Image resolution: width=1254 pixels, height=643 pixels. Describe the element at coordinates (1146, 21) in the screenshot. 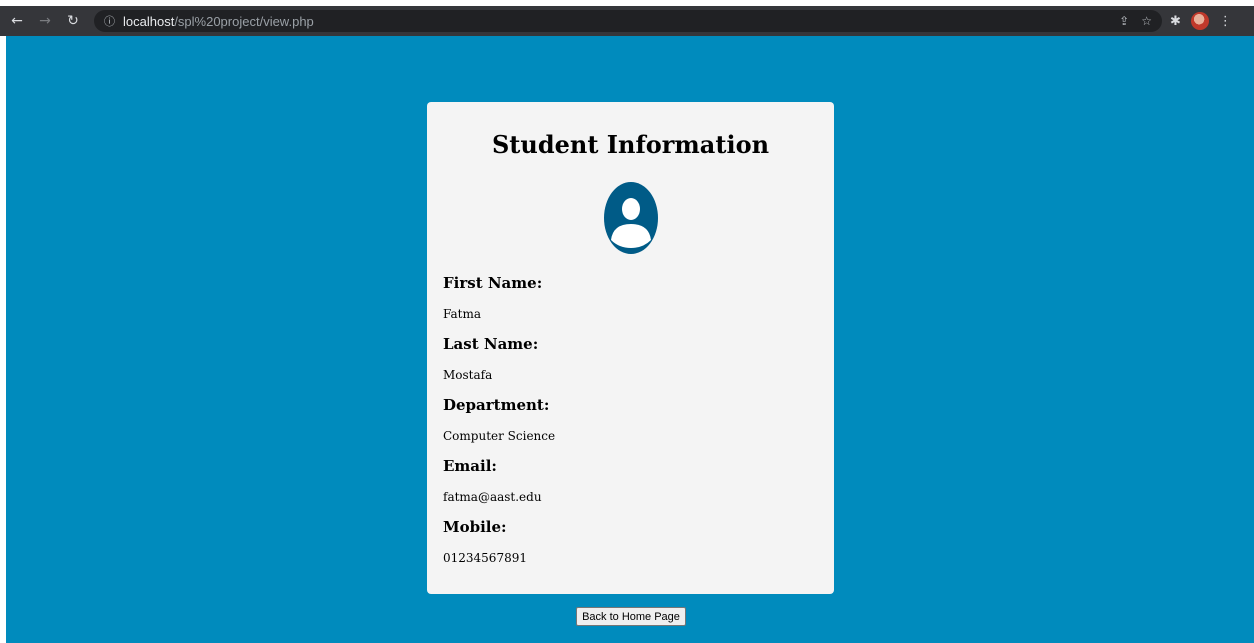

I see `star-icon: ☆` at that location.